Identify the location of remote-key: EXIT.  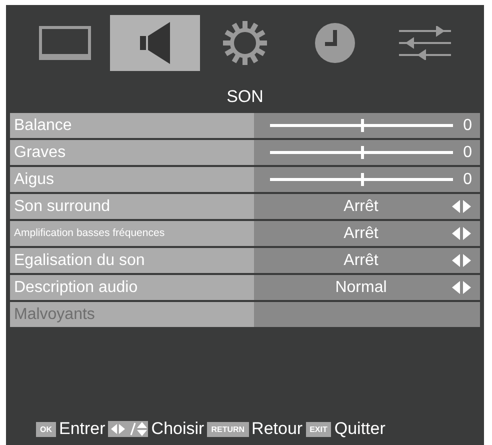
(319, 429).